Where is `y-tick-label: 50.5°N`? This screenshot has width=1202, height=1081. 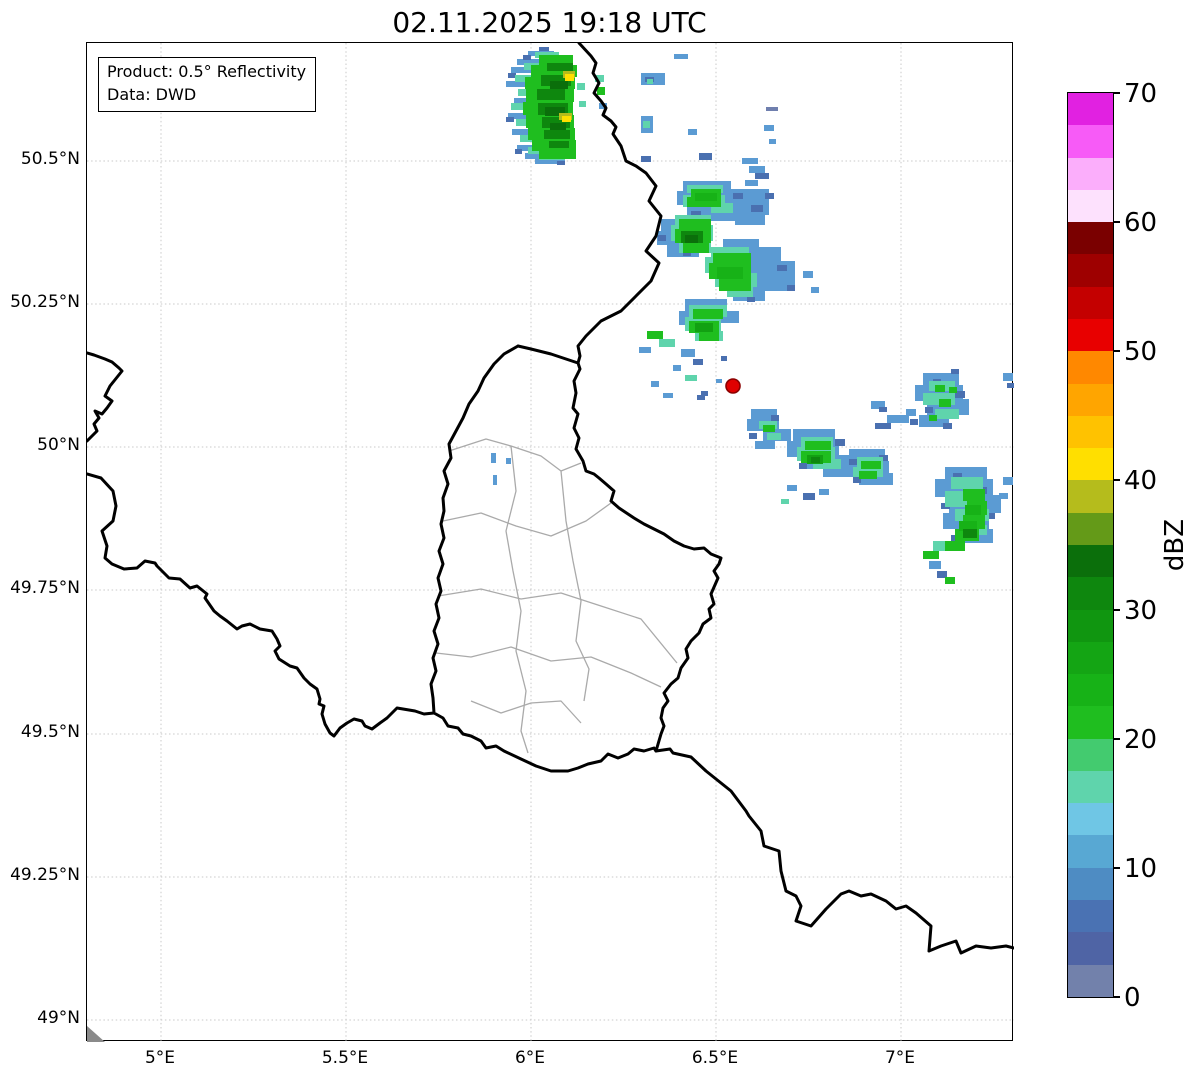
y-tick-label: 50.5°N is located at coordinates (50, 159).